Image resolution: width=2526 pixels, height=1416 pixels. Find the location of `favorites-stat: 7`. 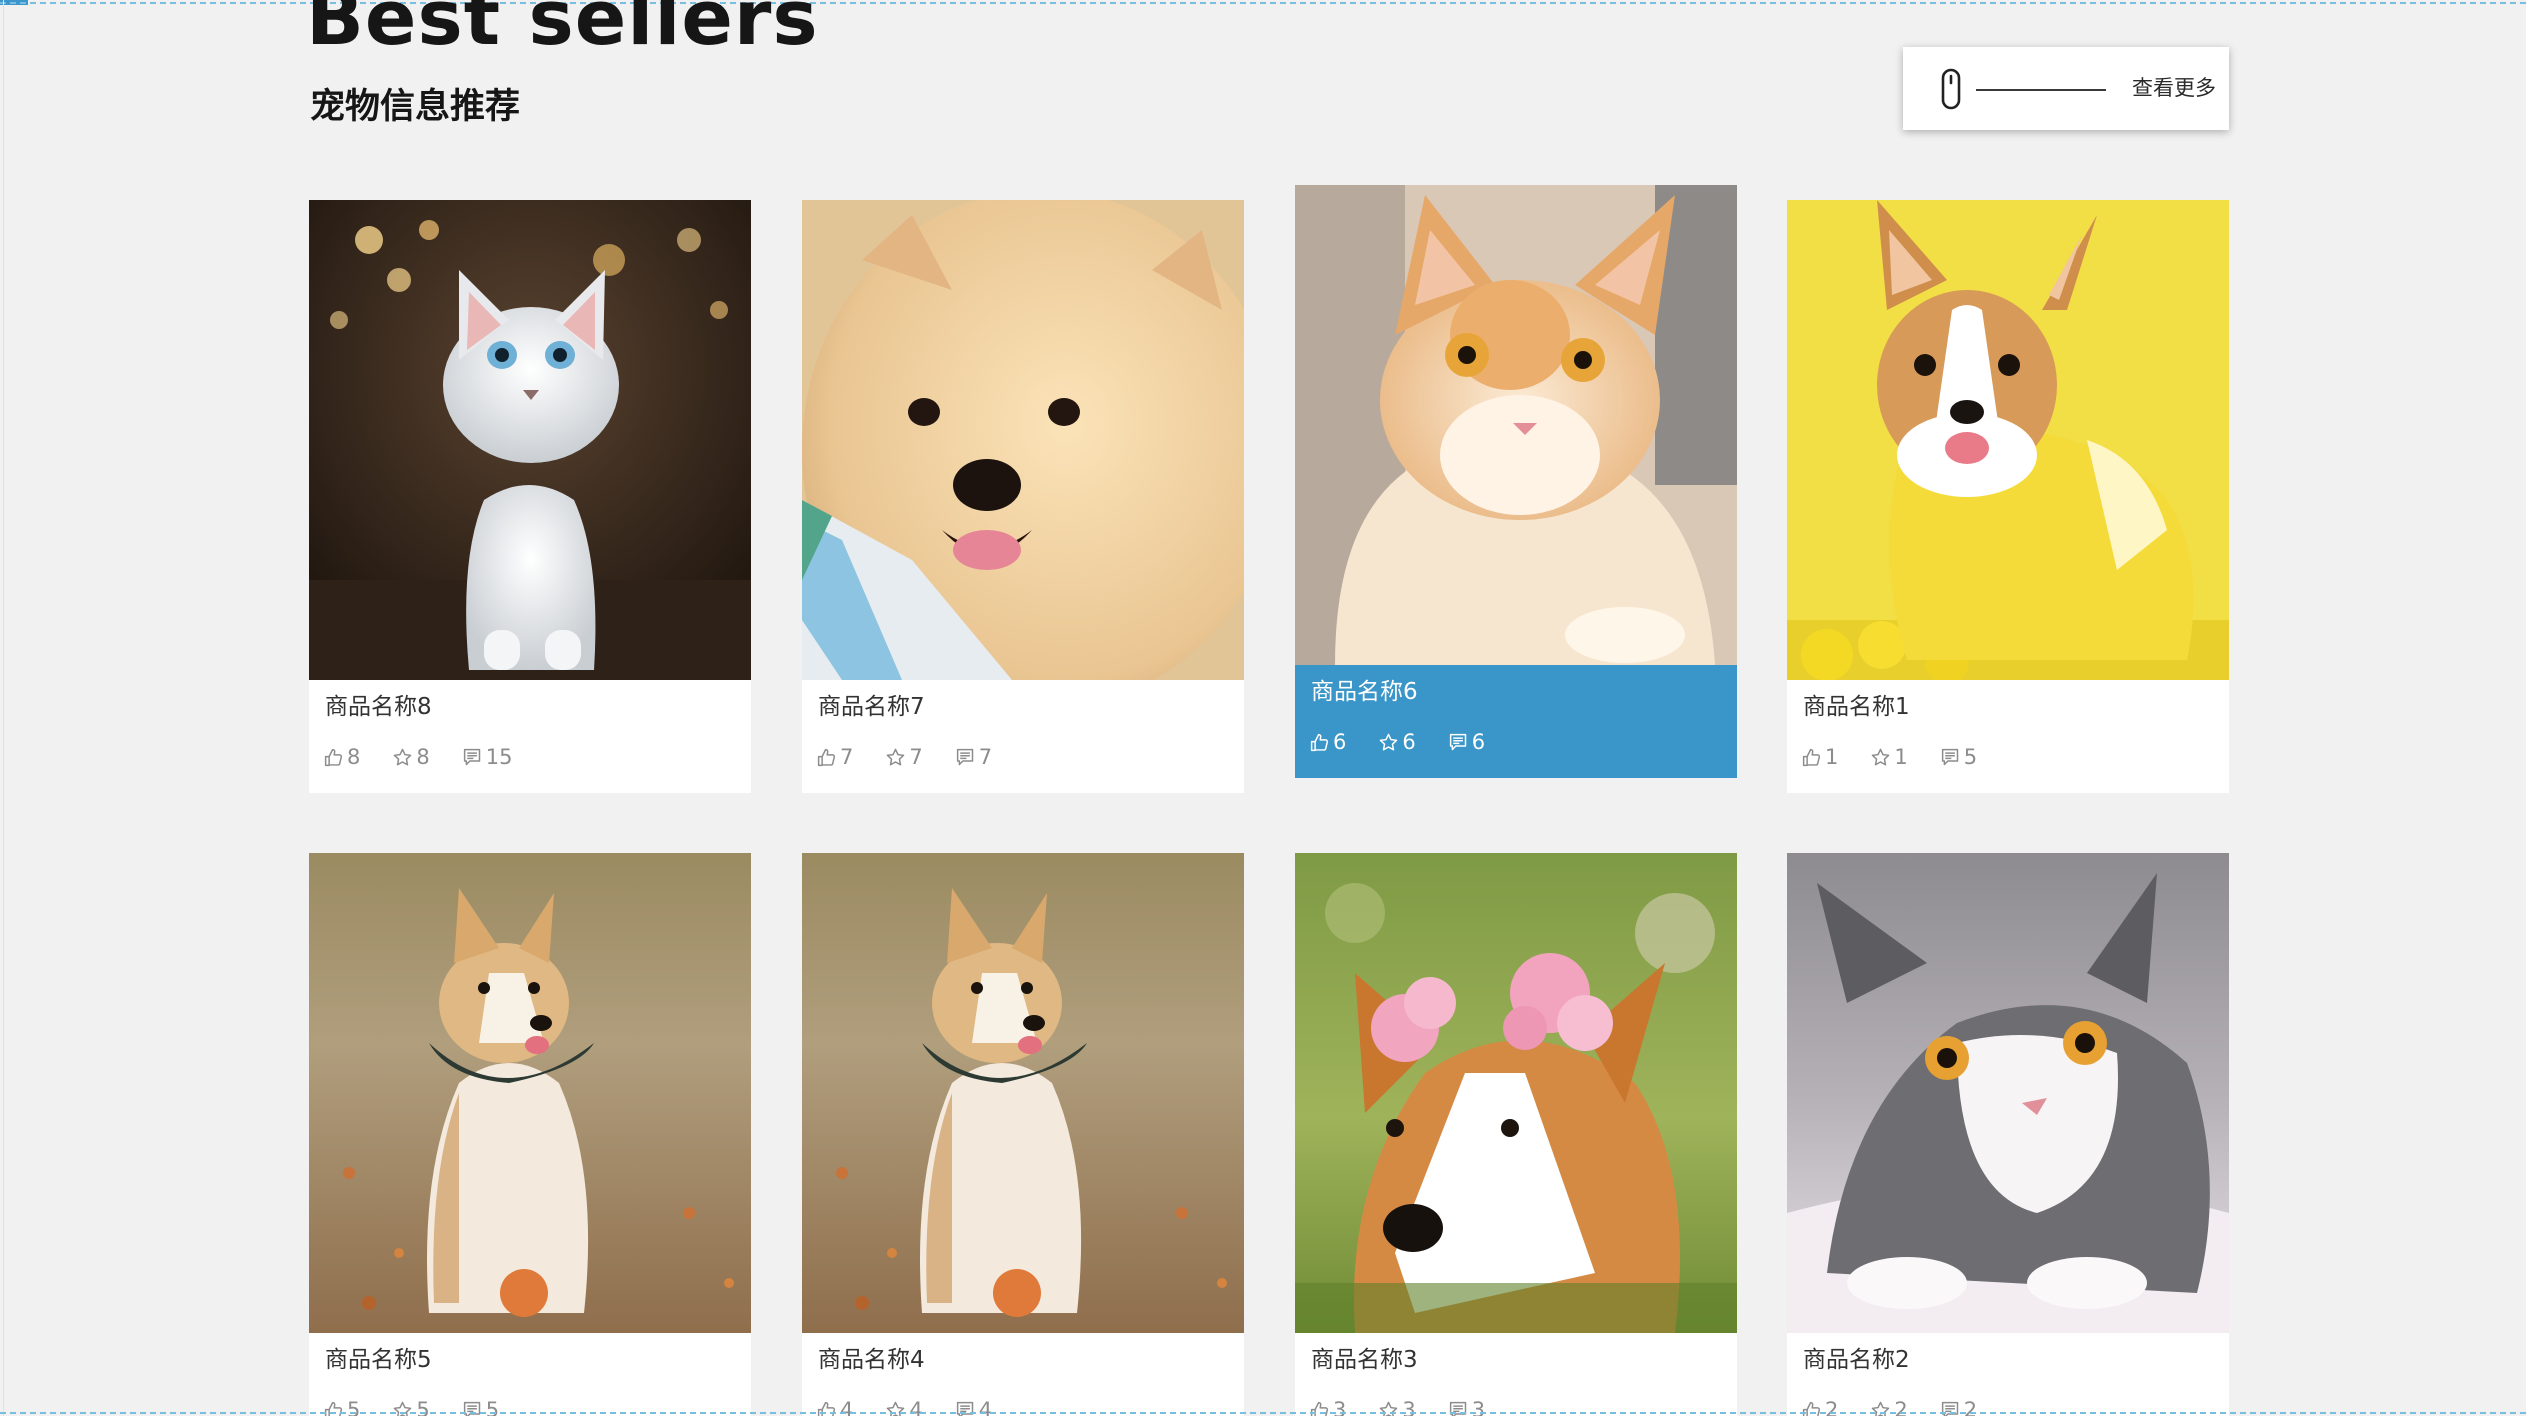

favorites-stat: 7 is located at coordinates (904, 757).